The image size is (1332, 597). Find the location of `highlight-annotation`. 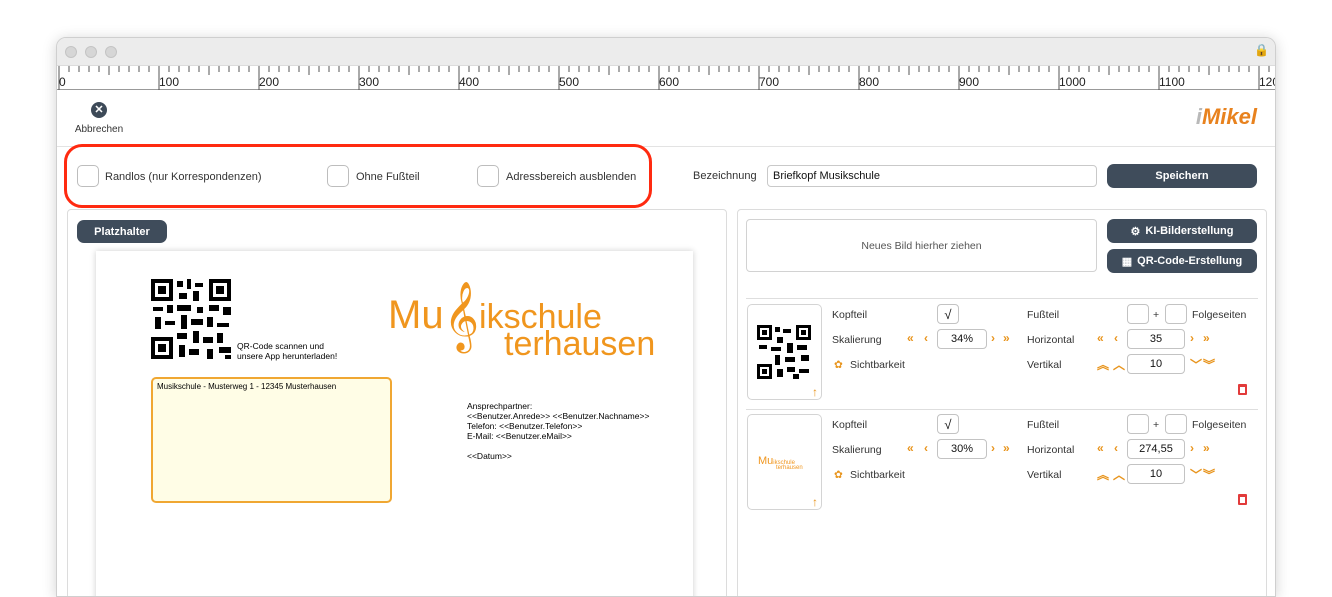

highlight-annotation is located at coordinates (358, 176).